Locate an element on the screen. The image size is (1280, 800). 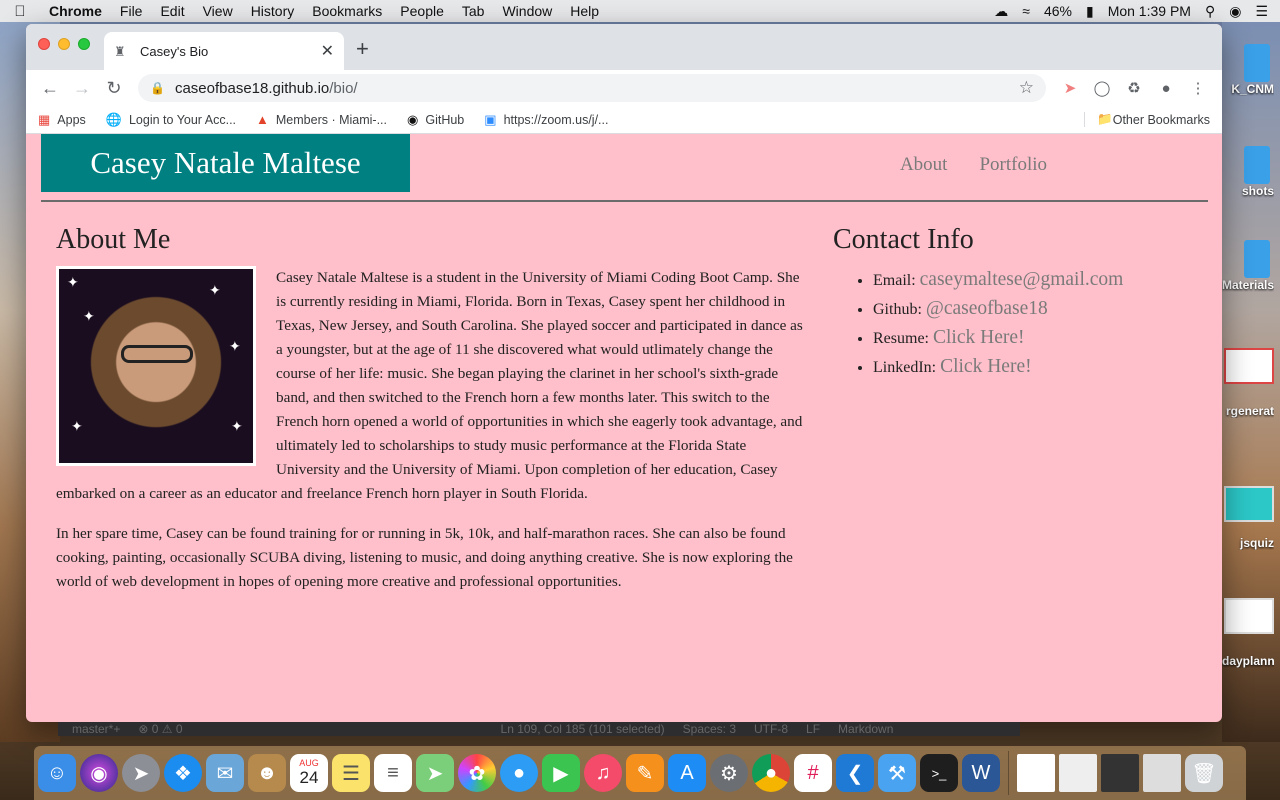
bookmark-star-icon: ☆ is located at coordinates (1026, 88).